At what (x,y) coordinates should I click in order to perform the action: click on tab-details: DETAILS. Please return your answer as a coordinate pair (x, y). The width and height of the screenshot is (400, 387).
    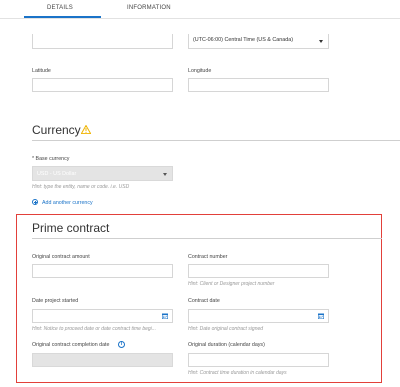
    Looking at the image, I should click on (60, 8).